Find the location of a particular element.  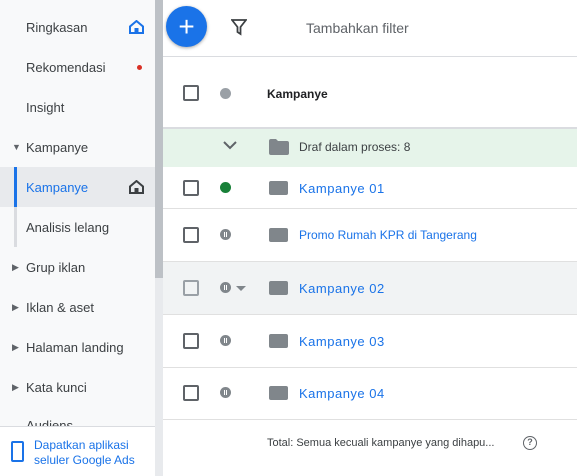

sidebar-item-label: Insight is located at coordinates (45, 107).